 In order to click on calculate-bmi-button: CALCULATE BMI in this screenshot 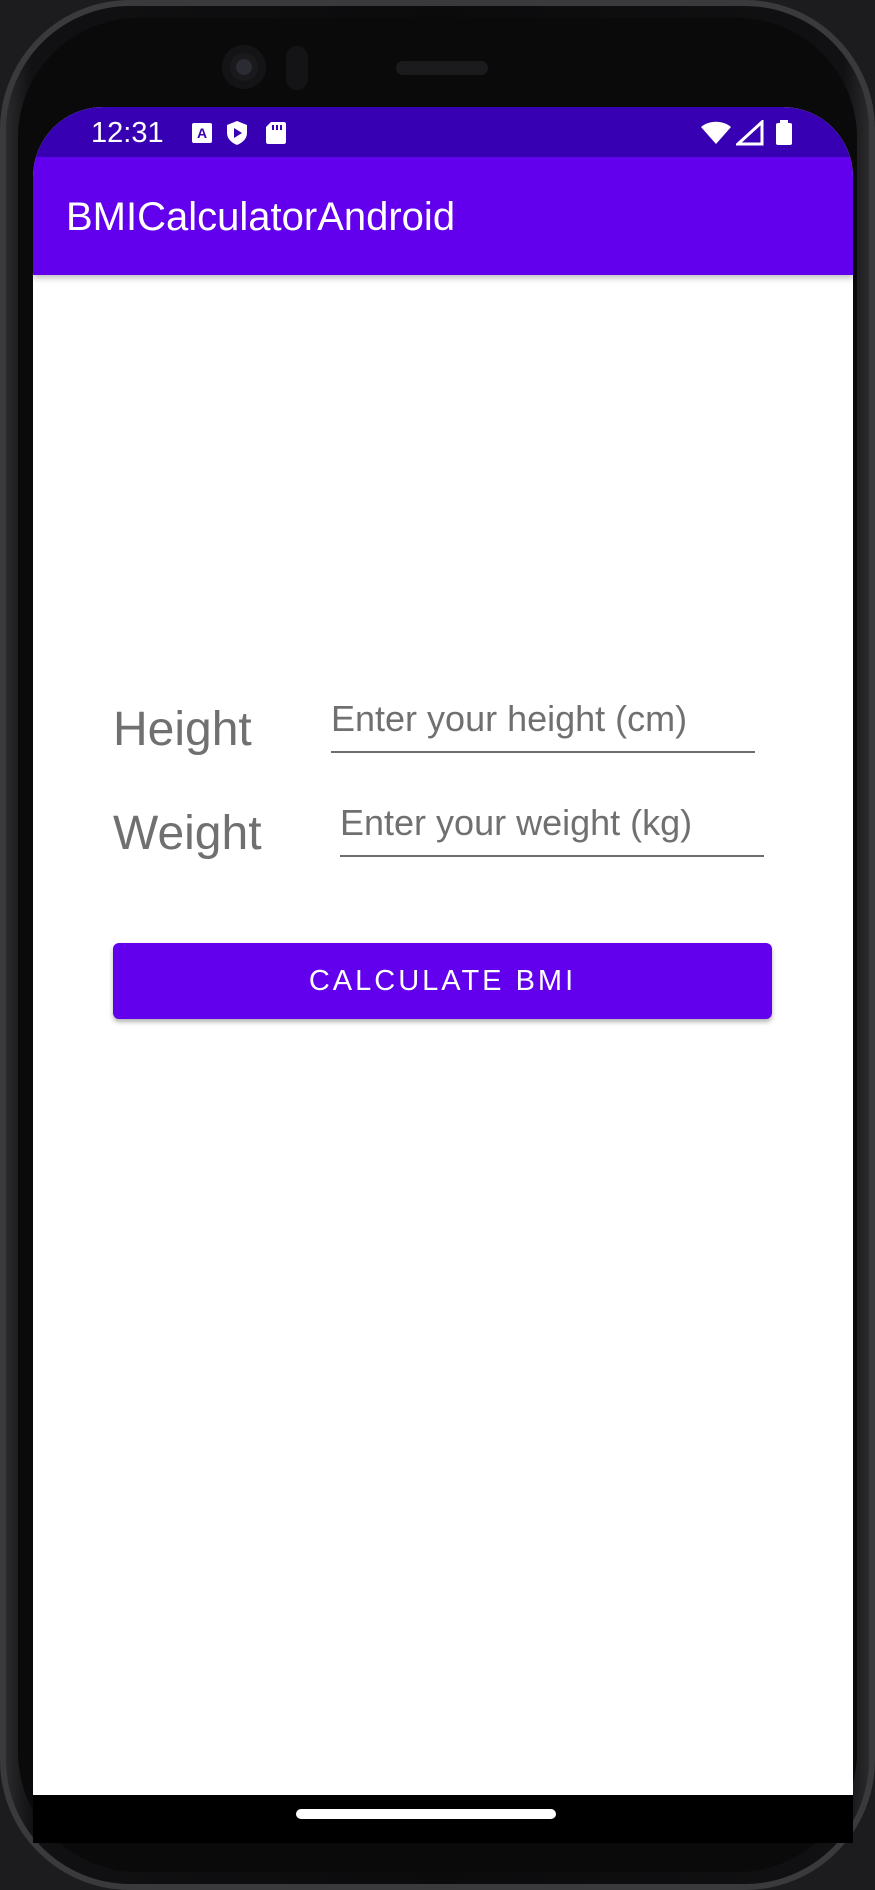, I will do `click(442, 981)`.